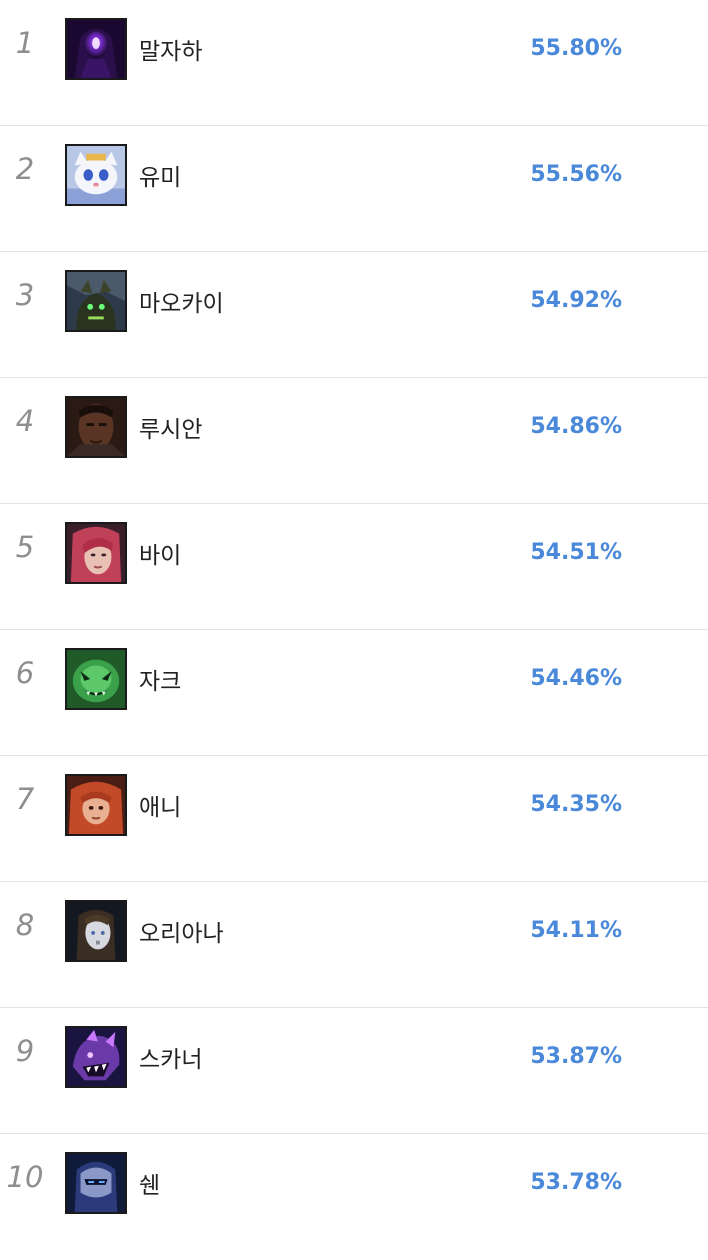 The height and width of the screenshot is (1260, 708). I want to click on rank-number: 4, so click(25, 421).